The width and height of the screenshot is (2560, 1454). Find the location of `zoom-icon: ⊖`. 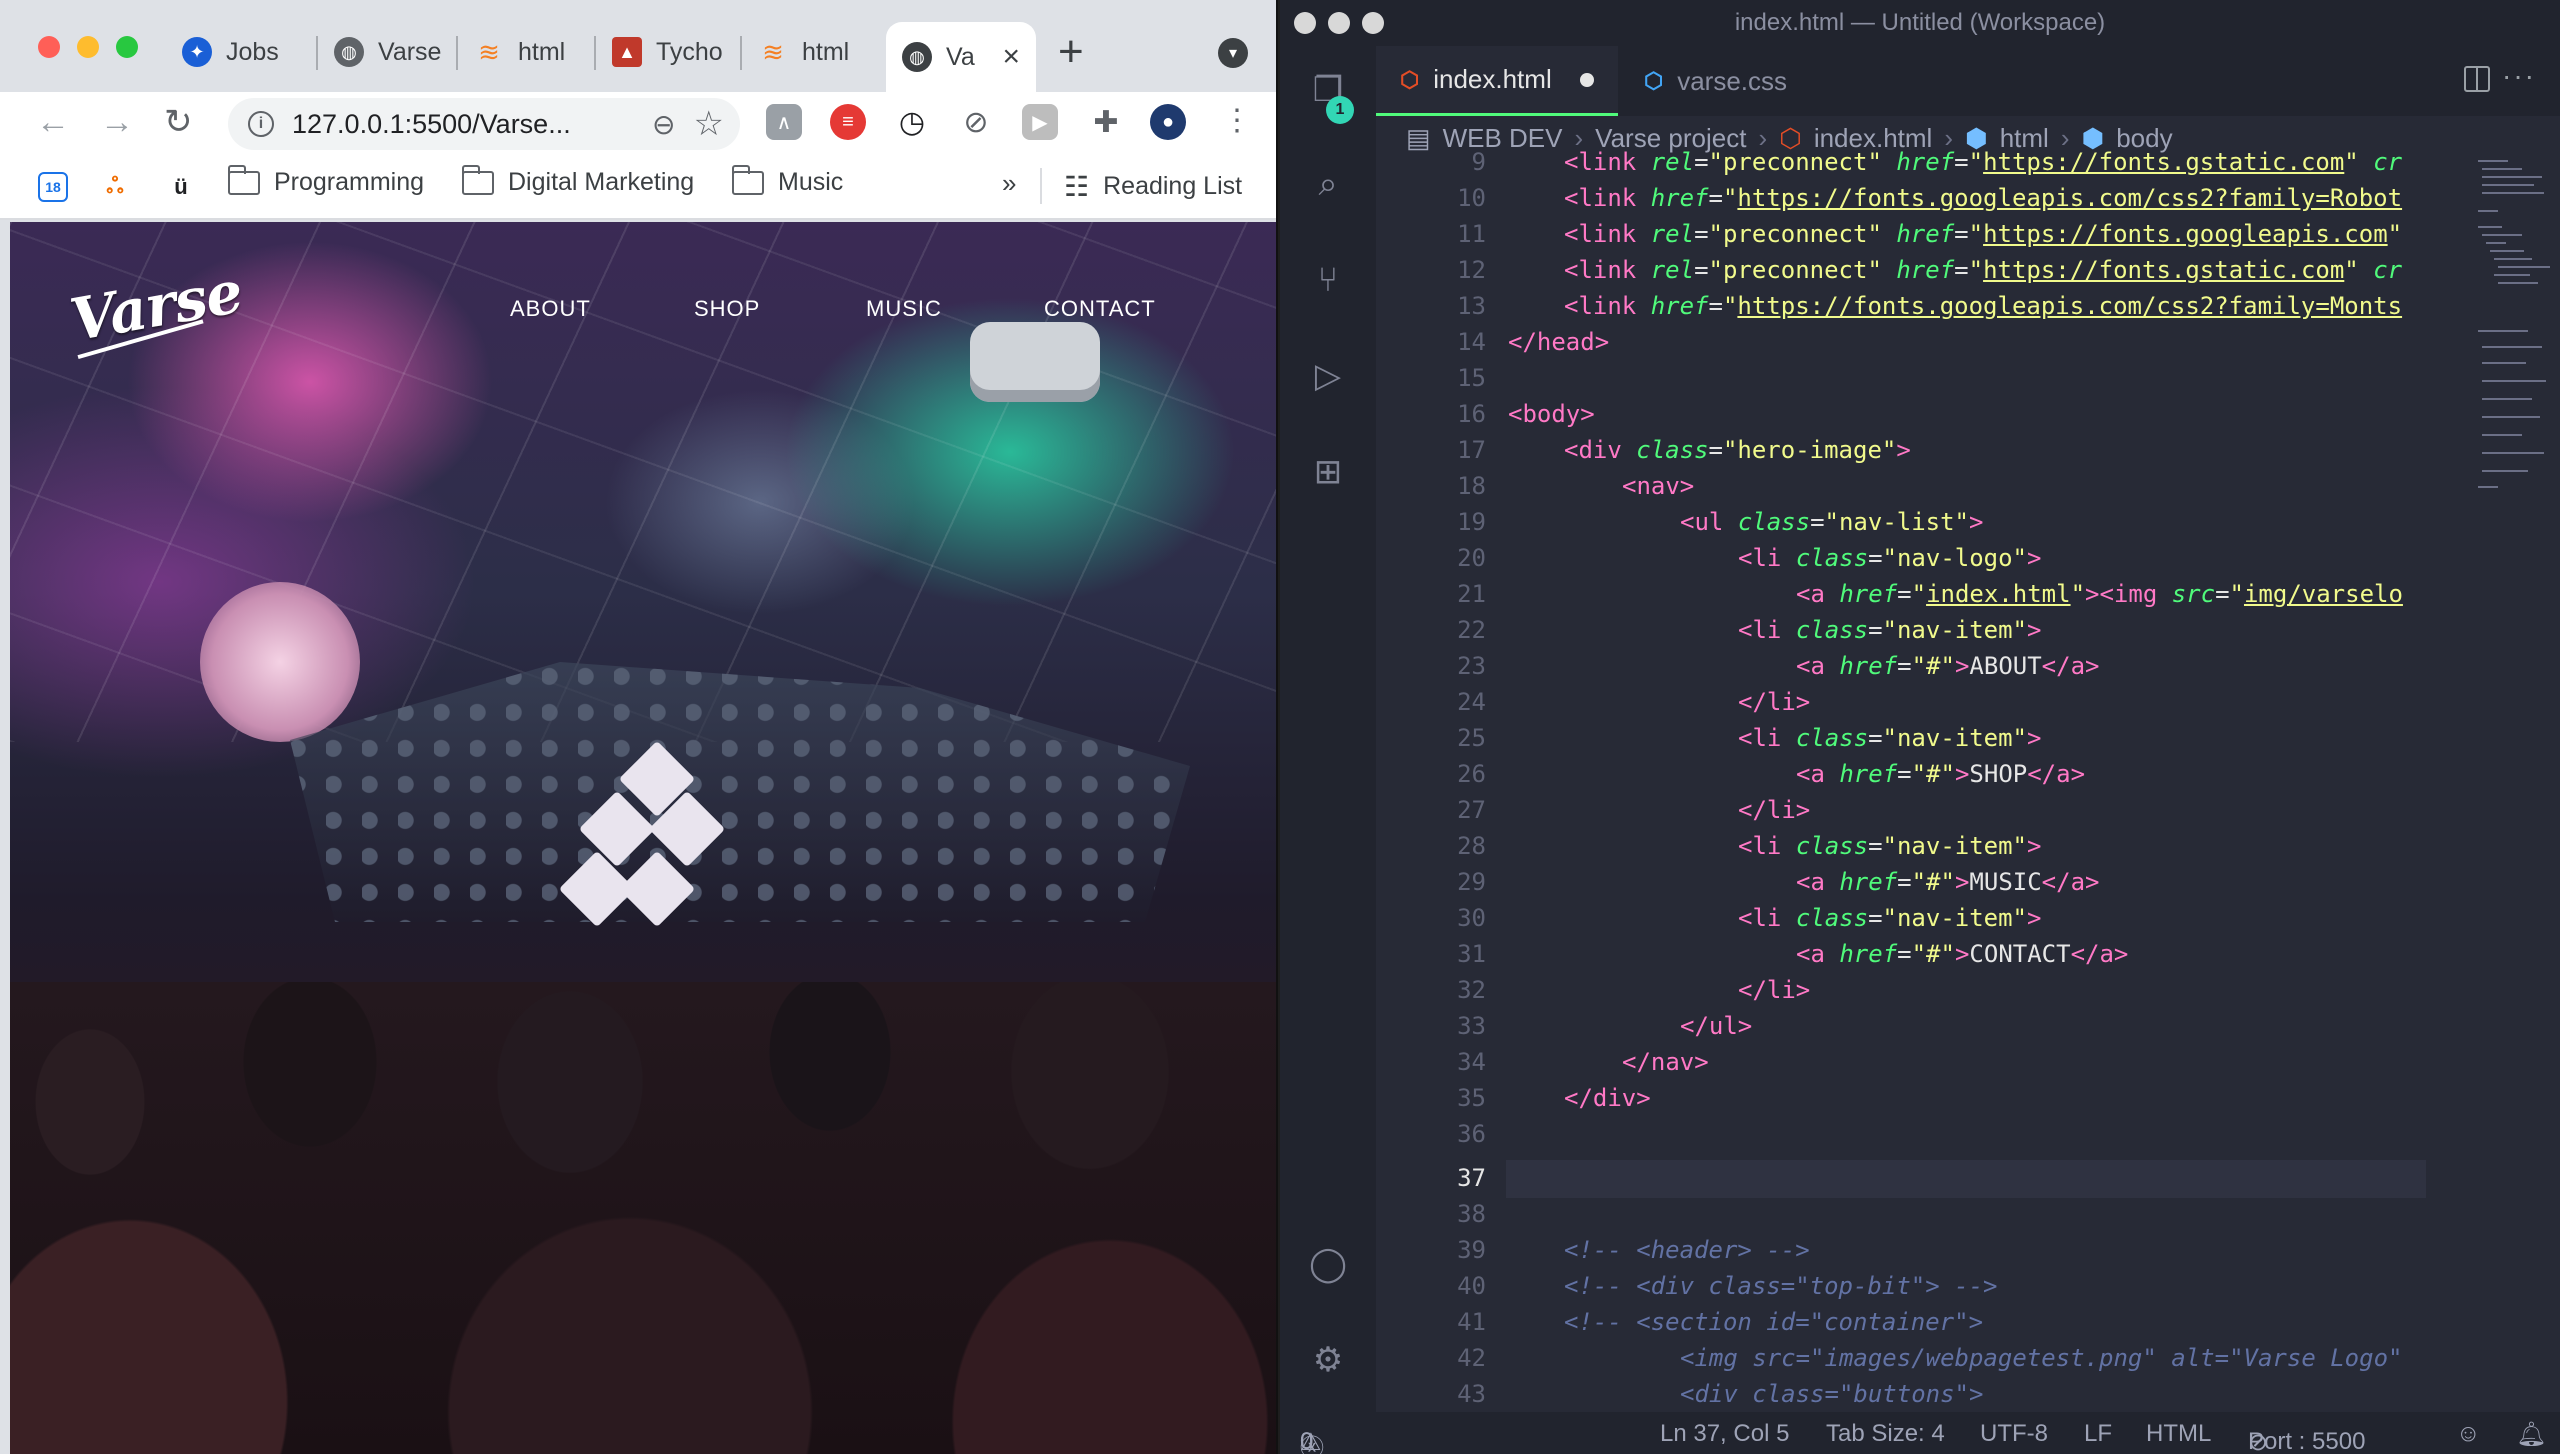

zoom-icon: ⊖ is located at coordinates (663, 124).